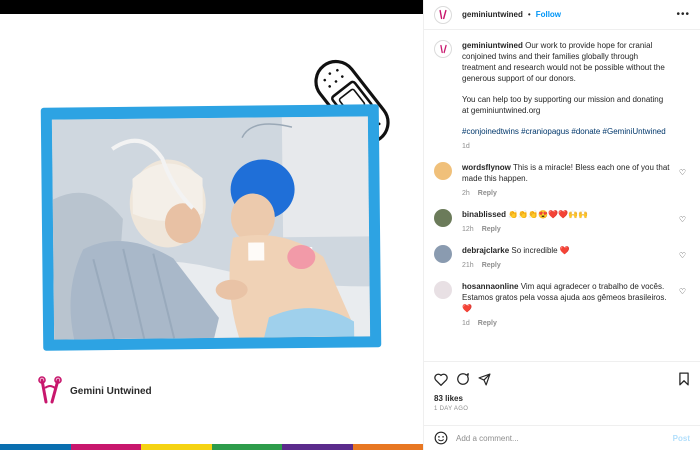  I want to click on brand-name: Gemini Untwined, so click(111, 391).